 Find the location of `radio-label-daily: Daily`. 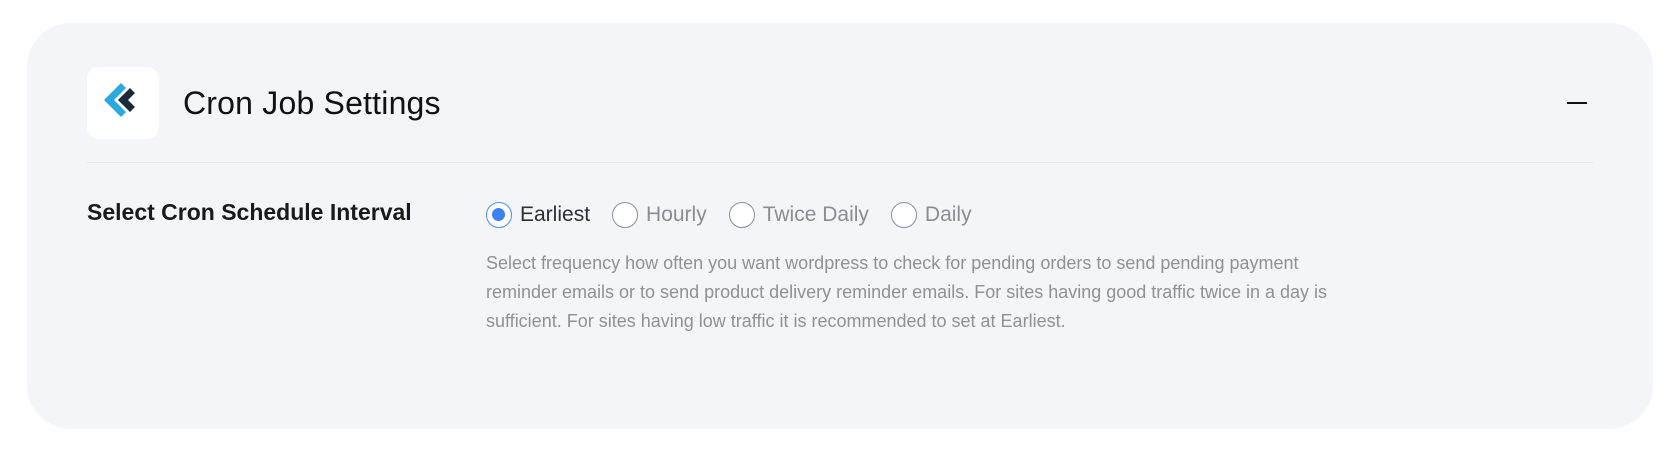

radio-label-daily: Daily is located at coordinates (948, 214).